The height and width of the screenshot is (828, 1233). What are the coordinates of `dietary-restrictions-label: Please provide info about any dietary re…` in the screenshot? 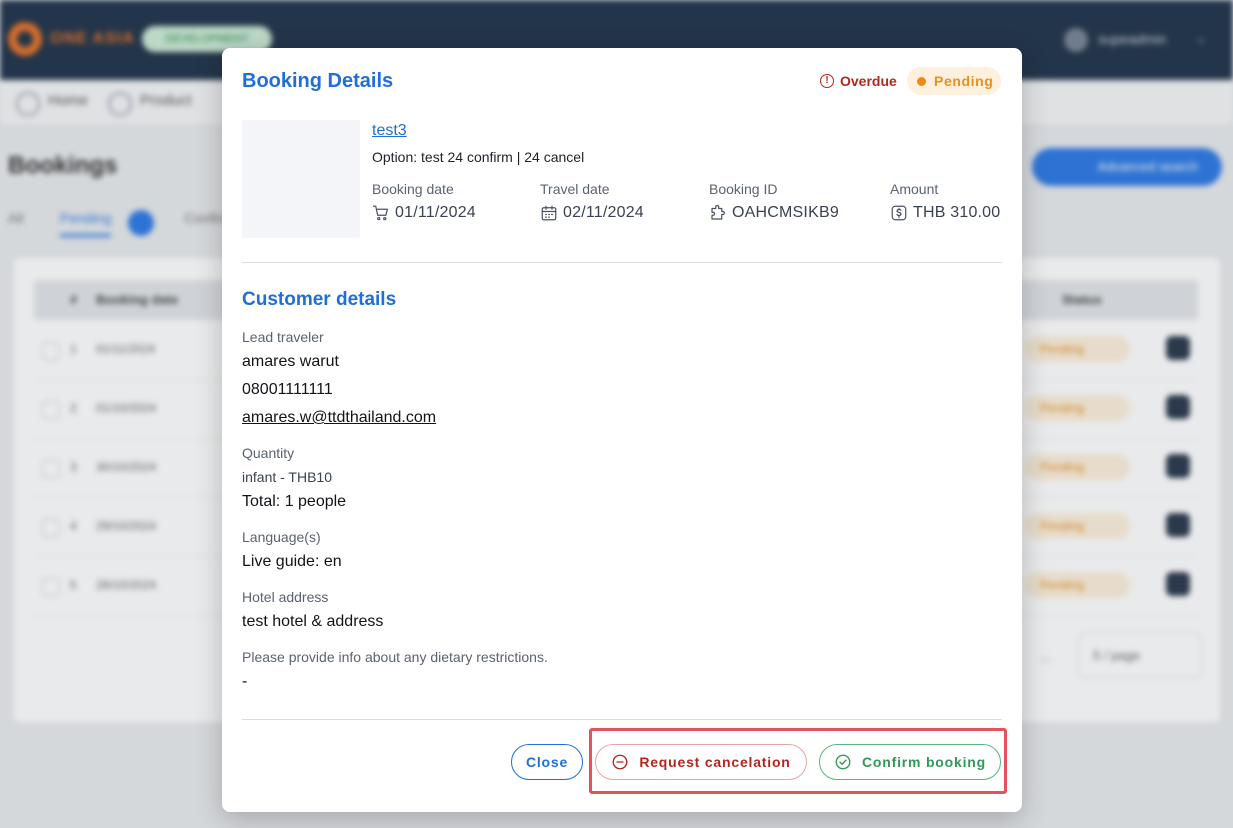 It's located at (395, 657).